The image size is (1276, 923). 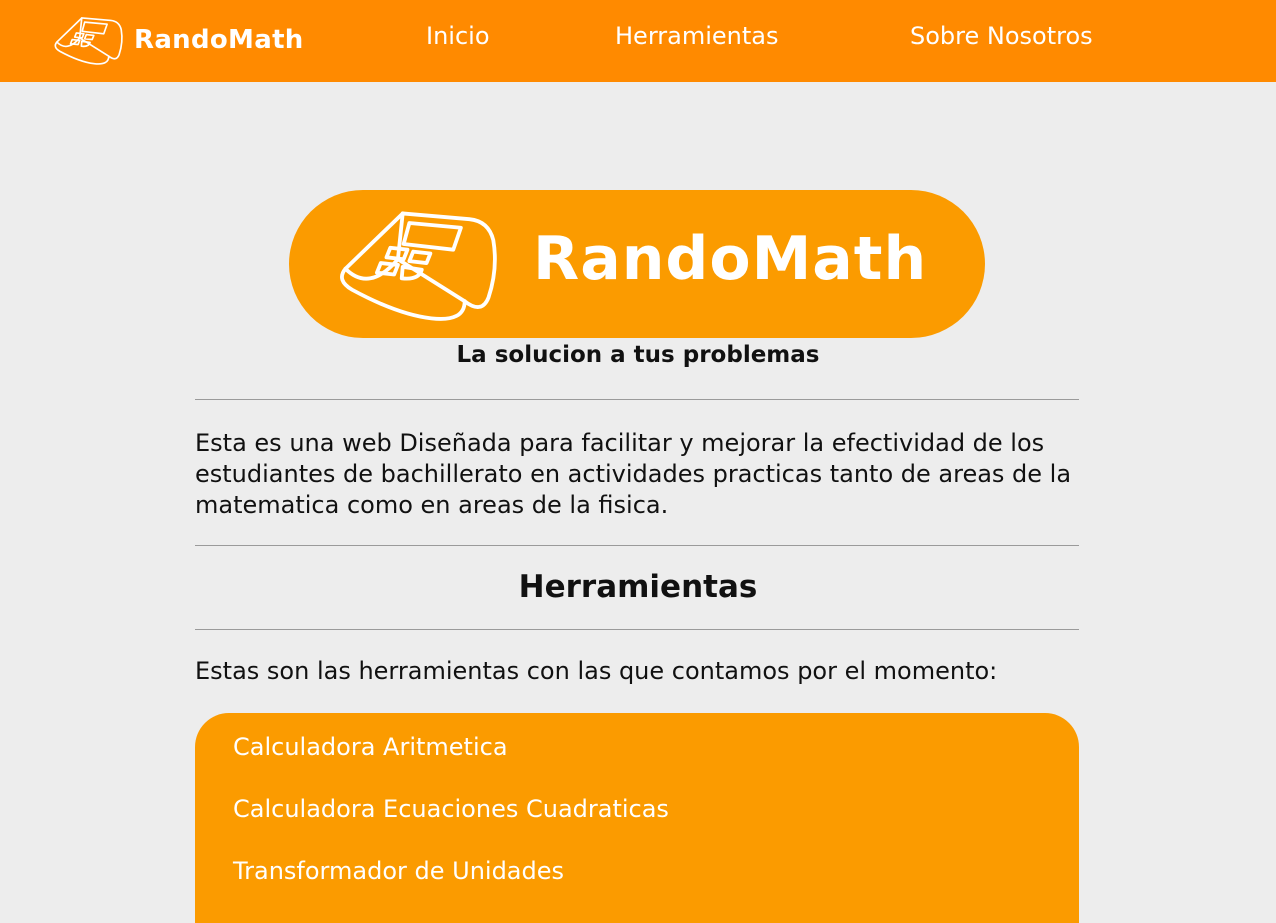 I want to click on nav-link-herramientas: Herramientas, so click(x=696, y=36).